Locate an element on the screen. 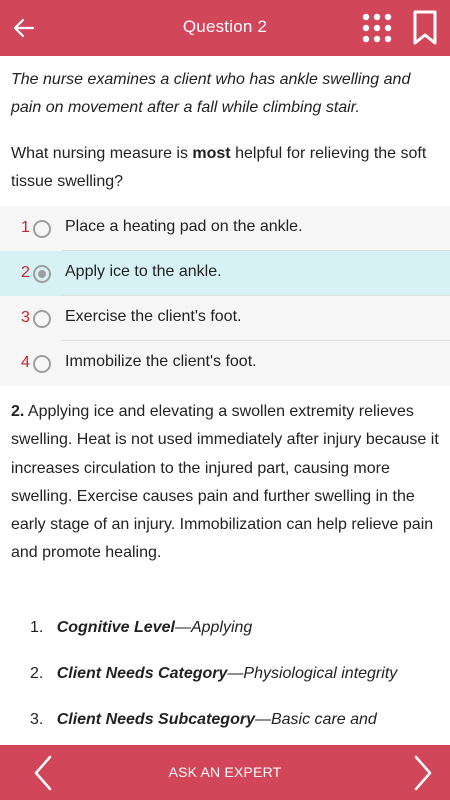  list-index: 2. is located at coordinates (37, 673).